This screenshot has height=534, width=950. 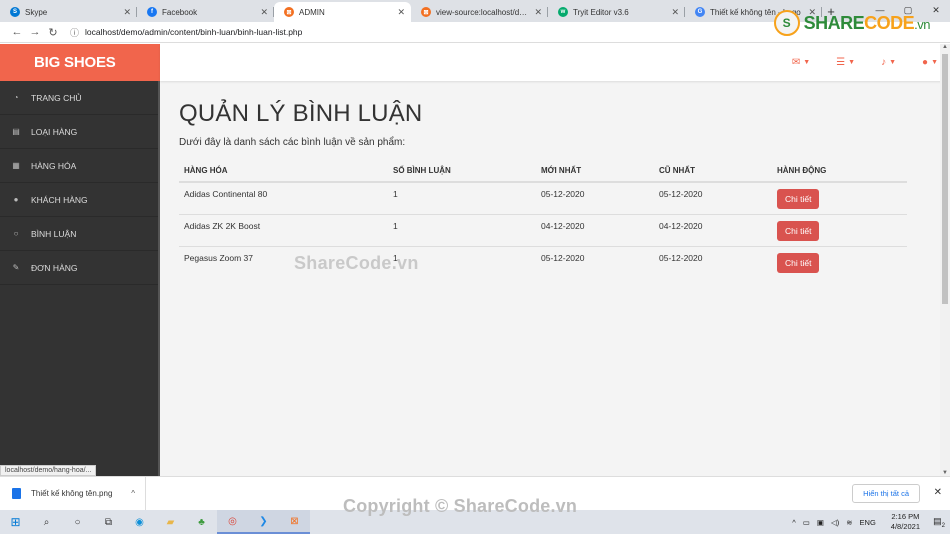 What do you see at coordinates (74, 32) in the screenshot?
I see `info-icon: ⓘ` at bounding box center [74, 32].